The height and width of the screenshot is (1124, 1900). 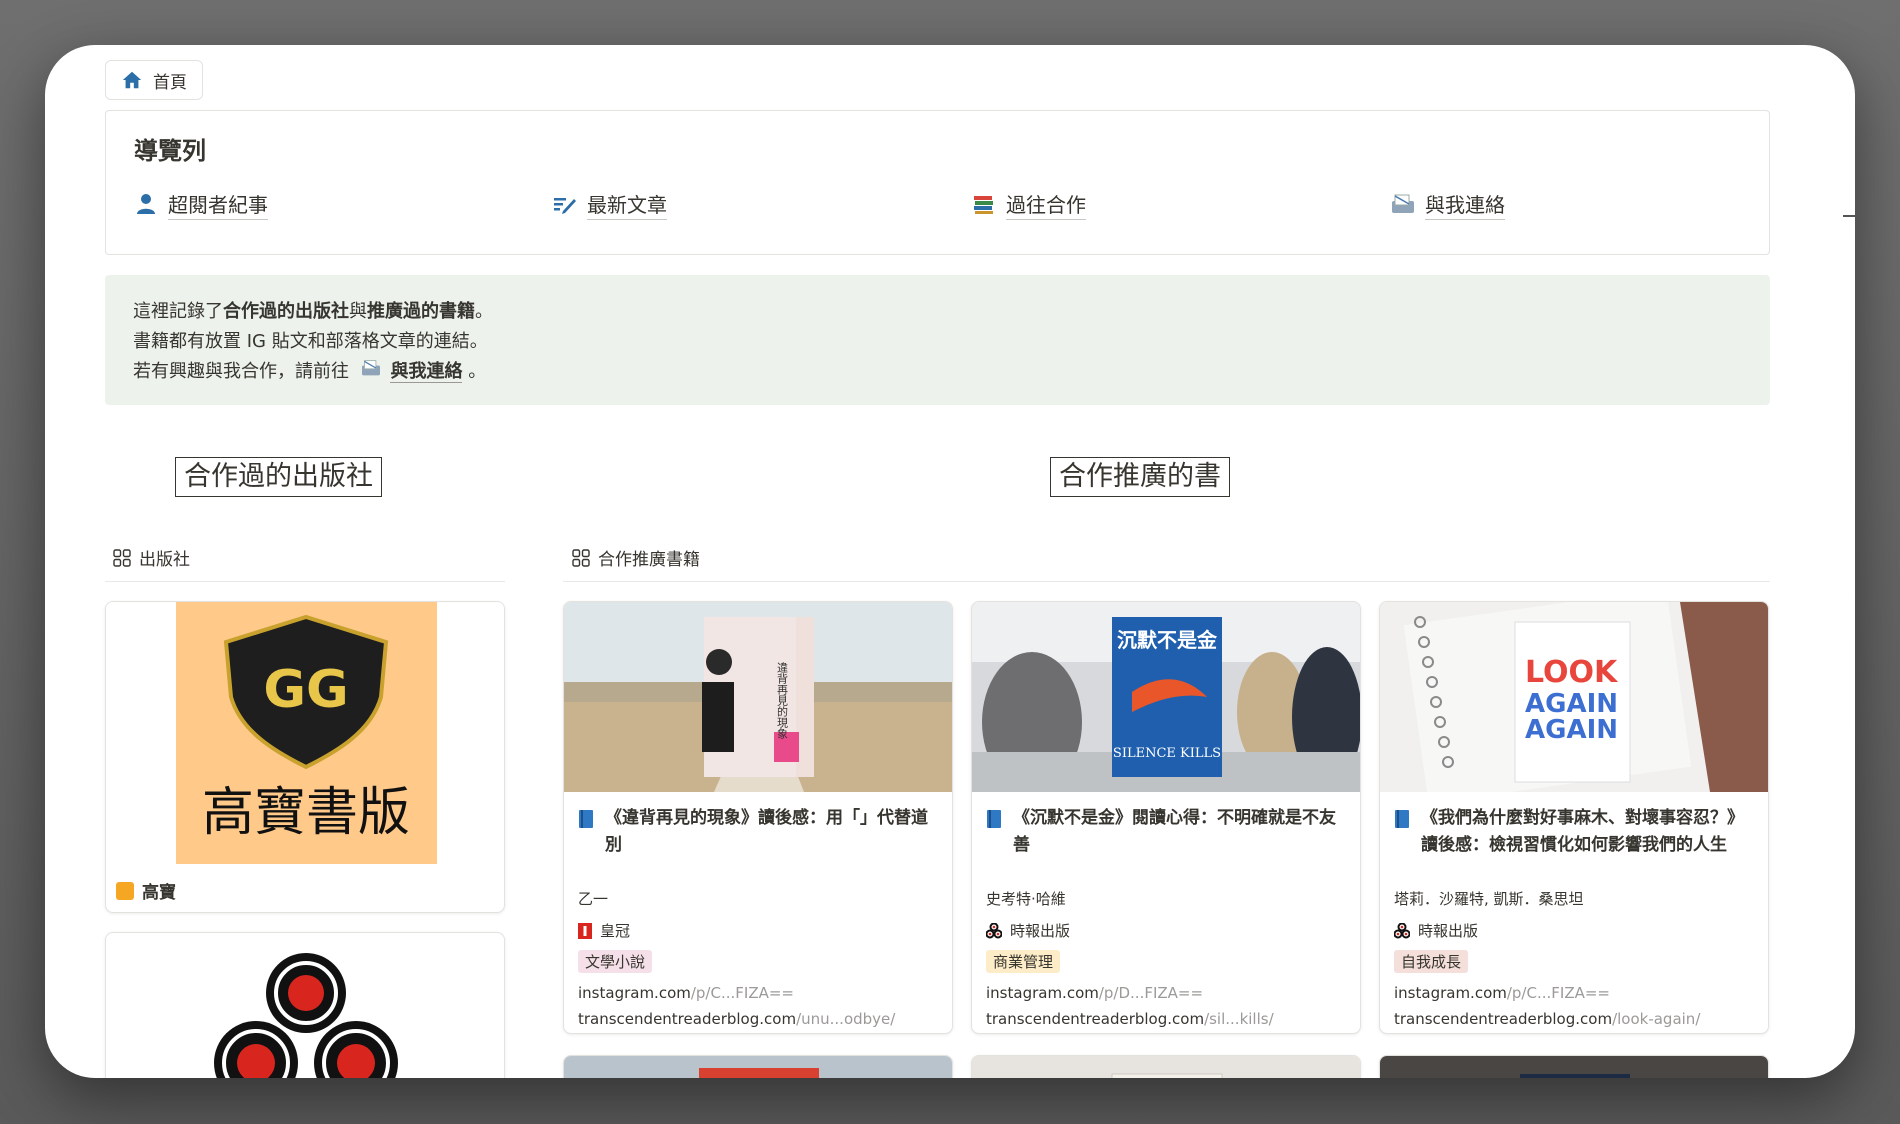 I want to click on publishers-divider, so click(x=305, y=581).